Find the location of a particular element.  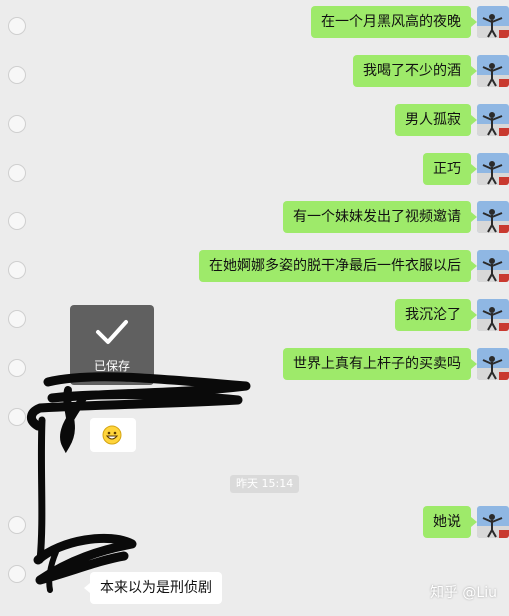

saved-toast: 已保存 is located at coordinates (112, 345).